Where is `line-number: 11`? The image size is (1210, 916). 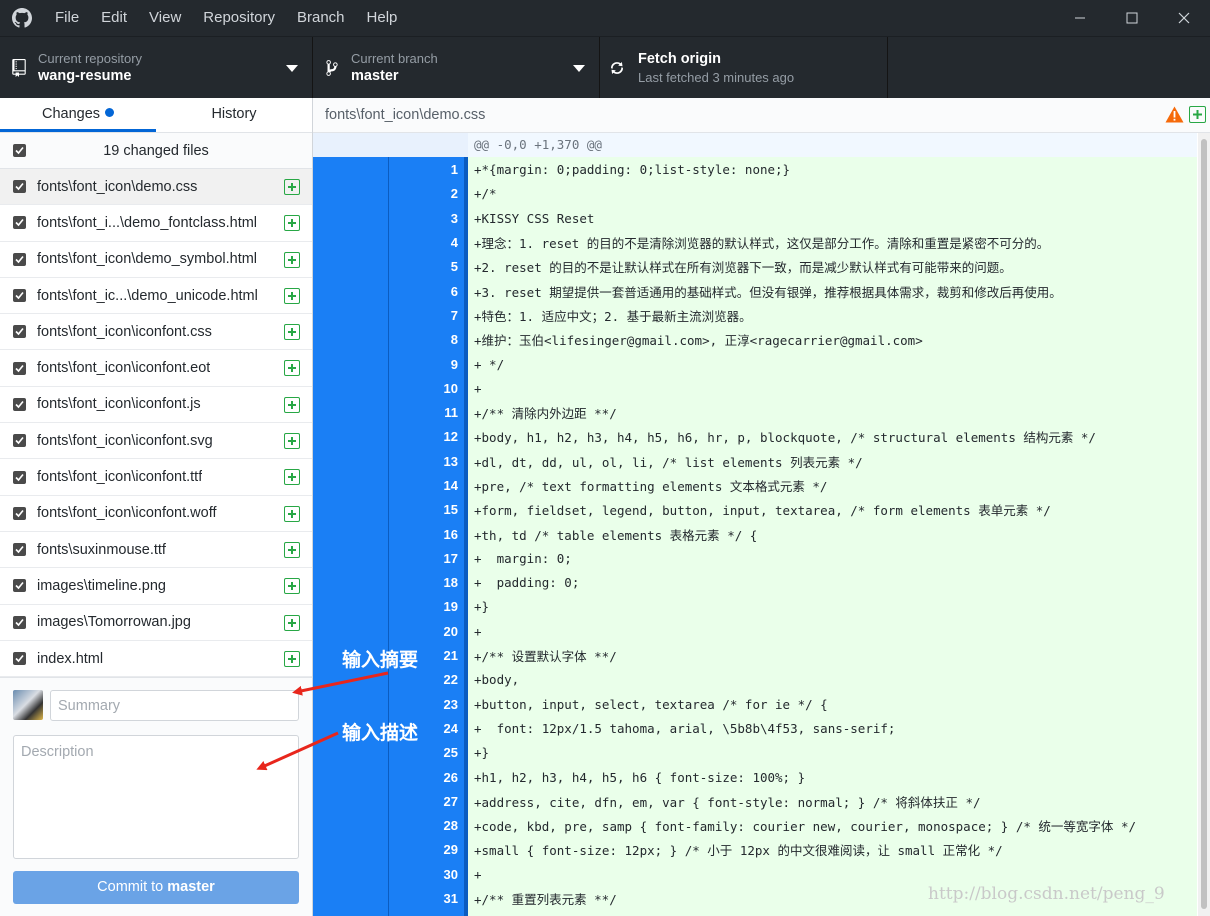 line-number: 11 is located at coordinates (423, 412).